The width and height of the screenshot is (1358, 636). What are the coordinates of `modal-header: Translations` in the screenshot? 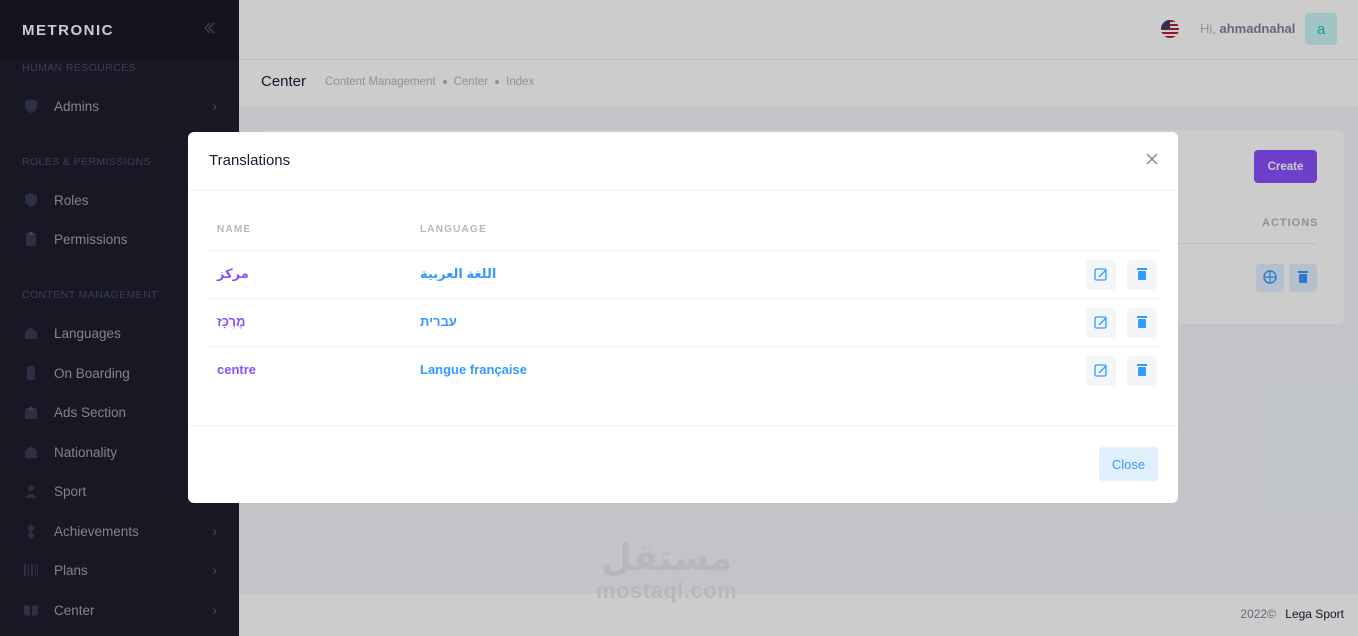 It's located at (683, 161).